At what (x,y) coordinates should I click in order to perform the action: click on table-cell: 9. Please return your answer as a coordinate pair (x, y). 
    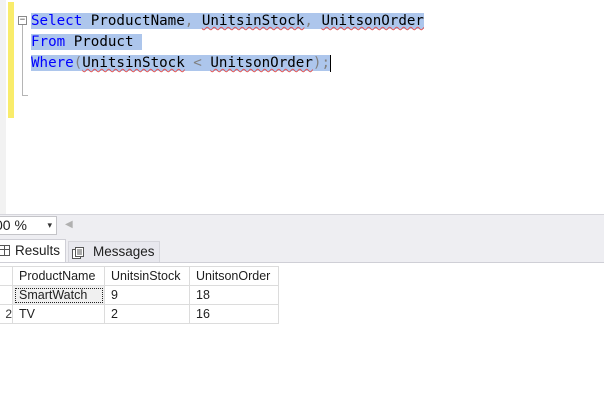
    Looking at the image, I should click on (147, 295).